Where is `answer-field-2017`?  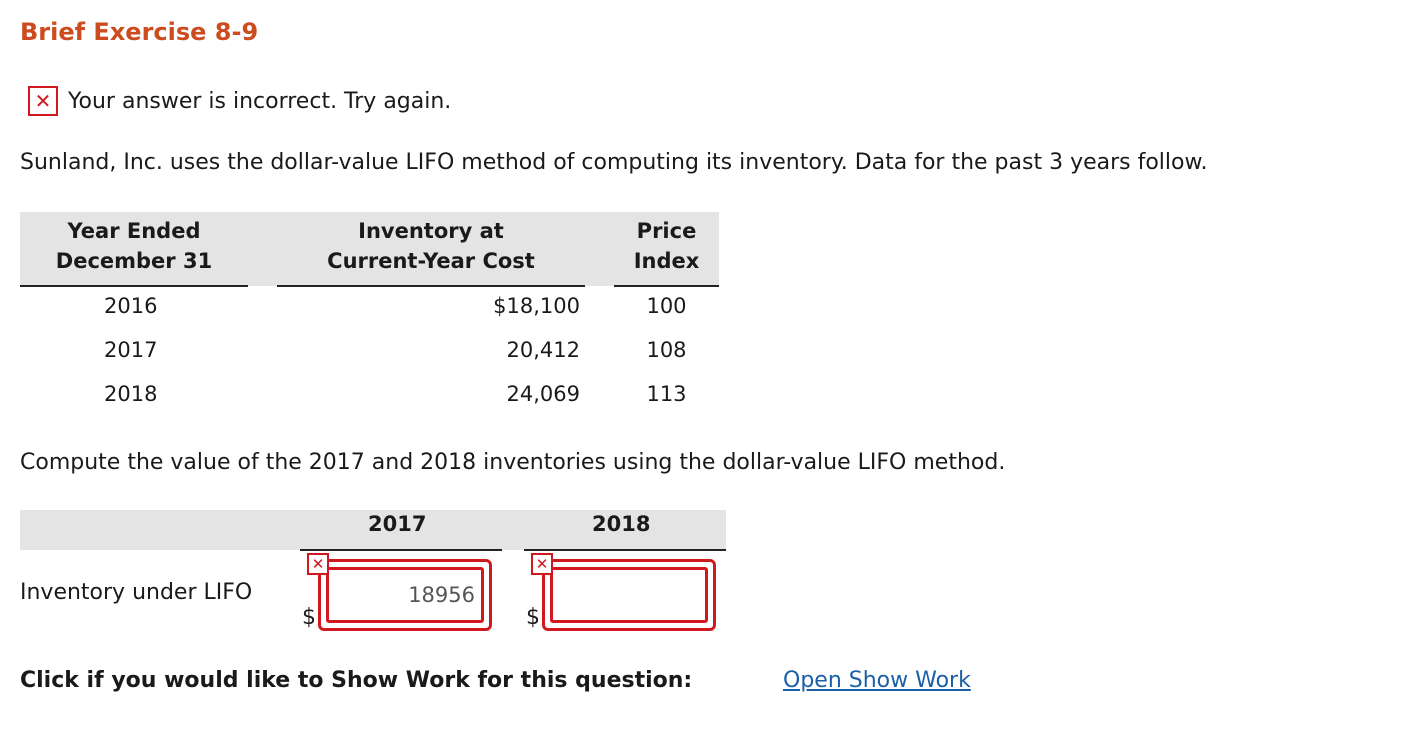 answer-field-2017 is located at coordinates (405, 595).